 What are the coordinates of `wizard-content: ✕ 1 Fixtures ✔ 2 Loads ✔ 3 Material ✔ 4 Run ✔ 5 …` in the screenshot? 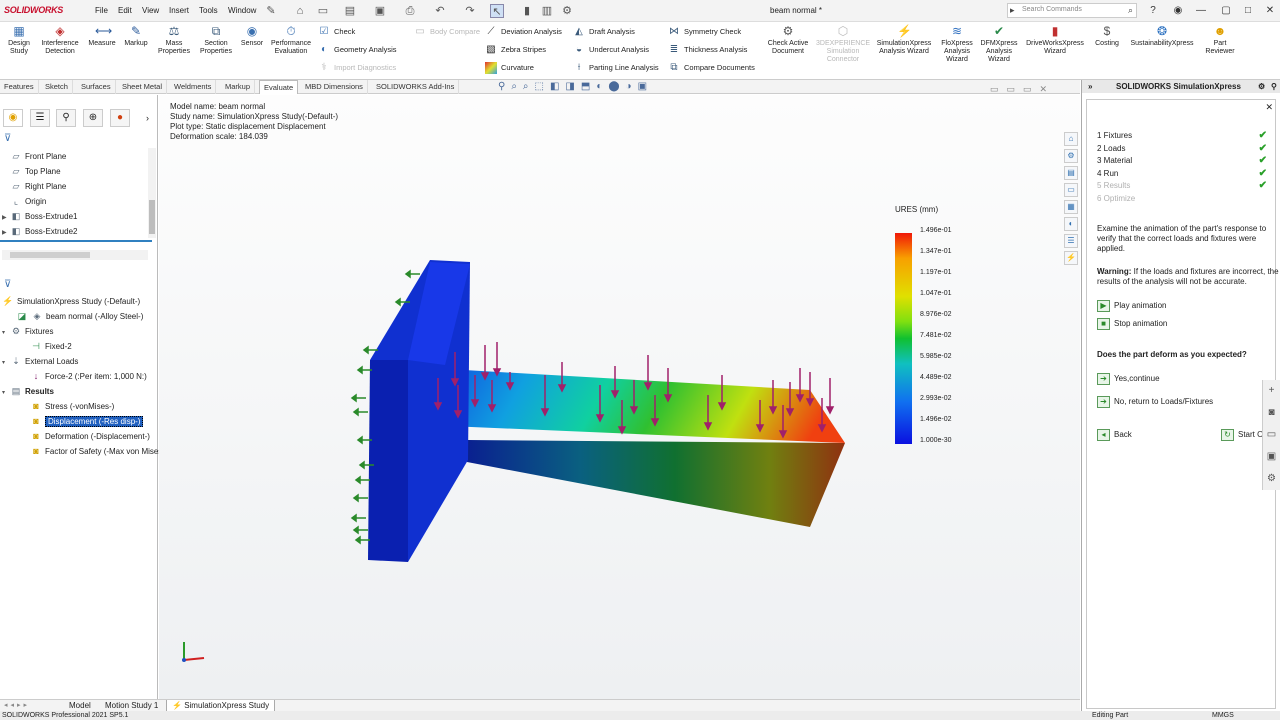 It's located at (1182, 404).